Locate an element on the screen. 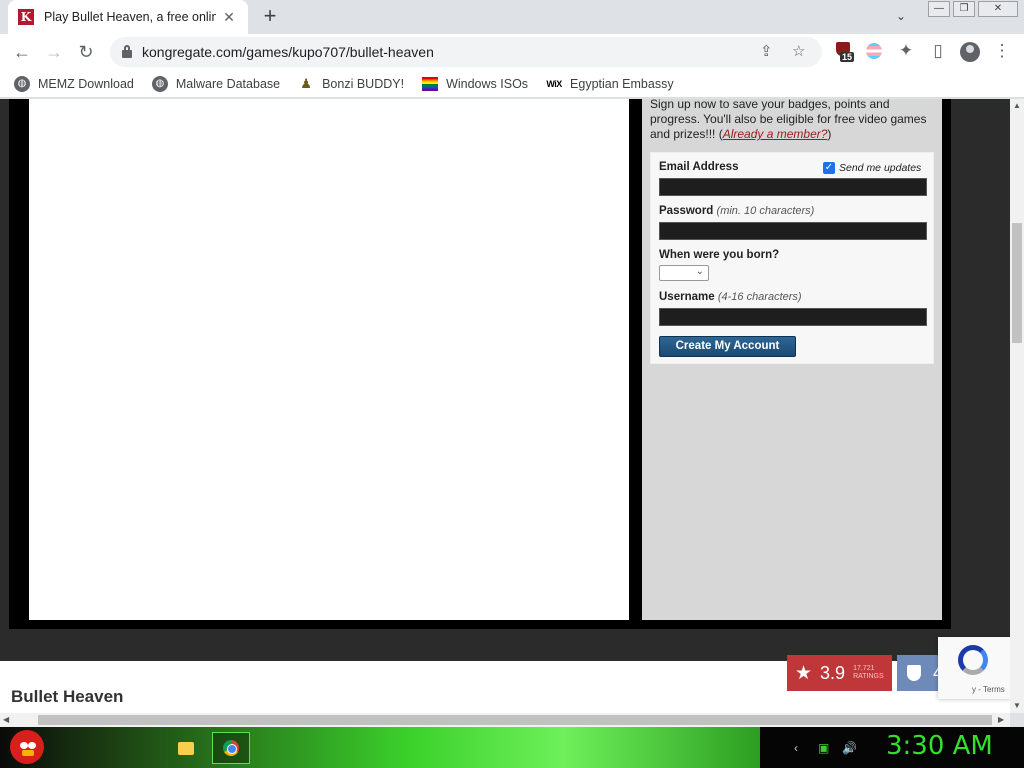 The width and height of the screenshot is (1024, 768). close-window-button: ✕ is located at coordinates (998, 9).